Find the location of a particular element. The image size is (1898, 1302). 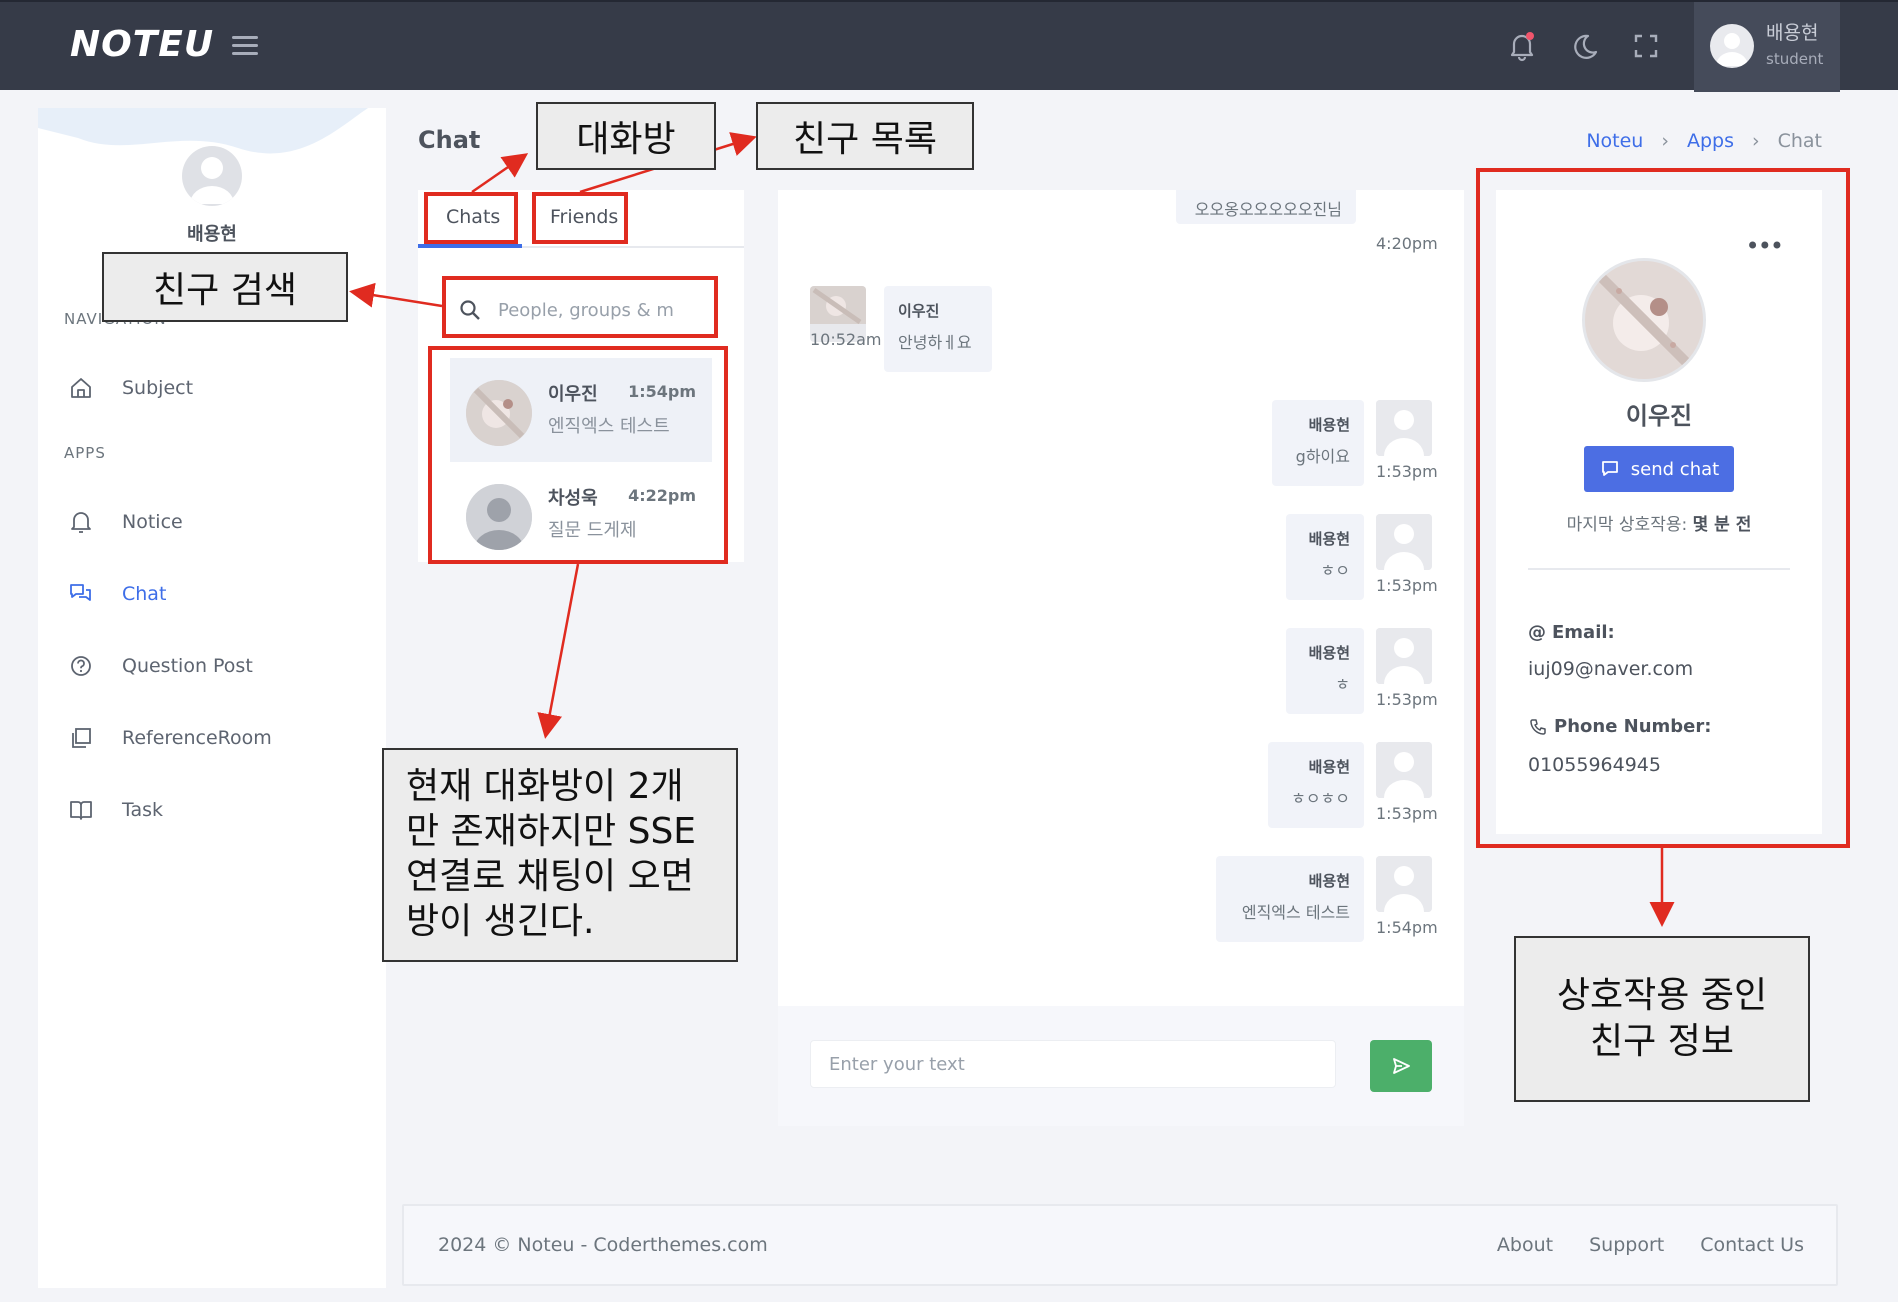

annotation-friend-search: 친구 검색 is located at coordinates (225, 287).